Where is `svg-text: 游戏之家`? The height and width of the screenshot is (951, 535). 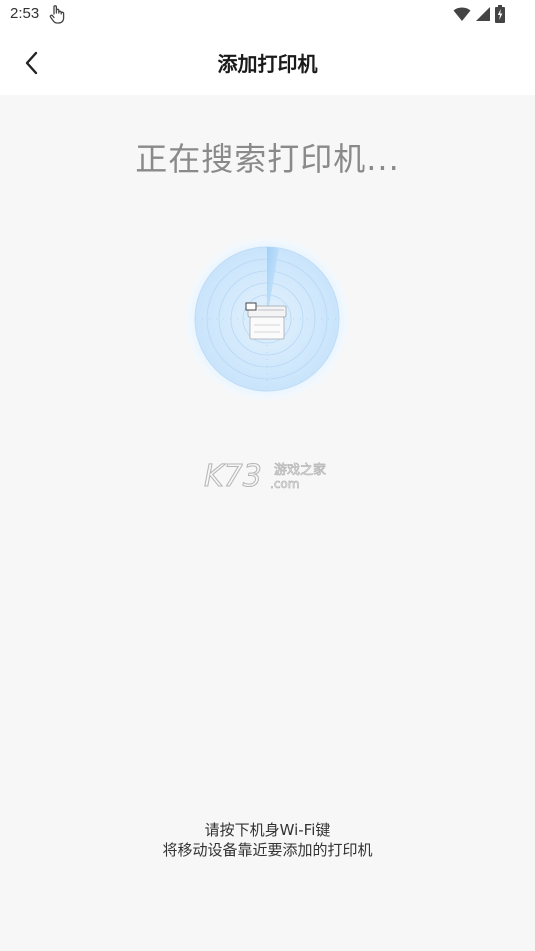 svg-text: 游戏之家 is located at coordinates (300, 470).